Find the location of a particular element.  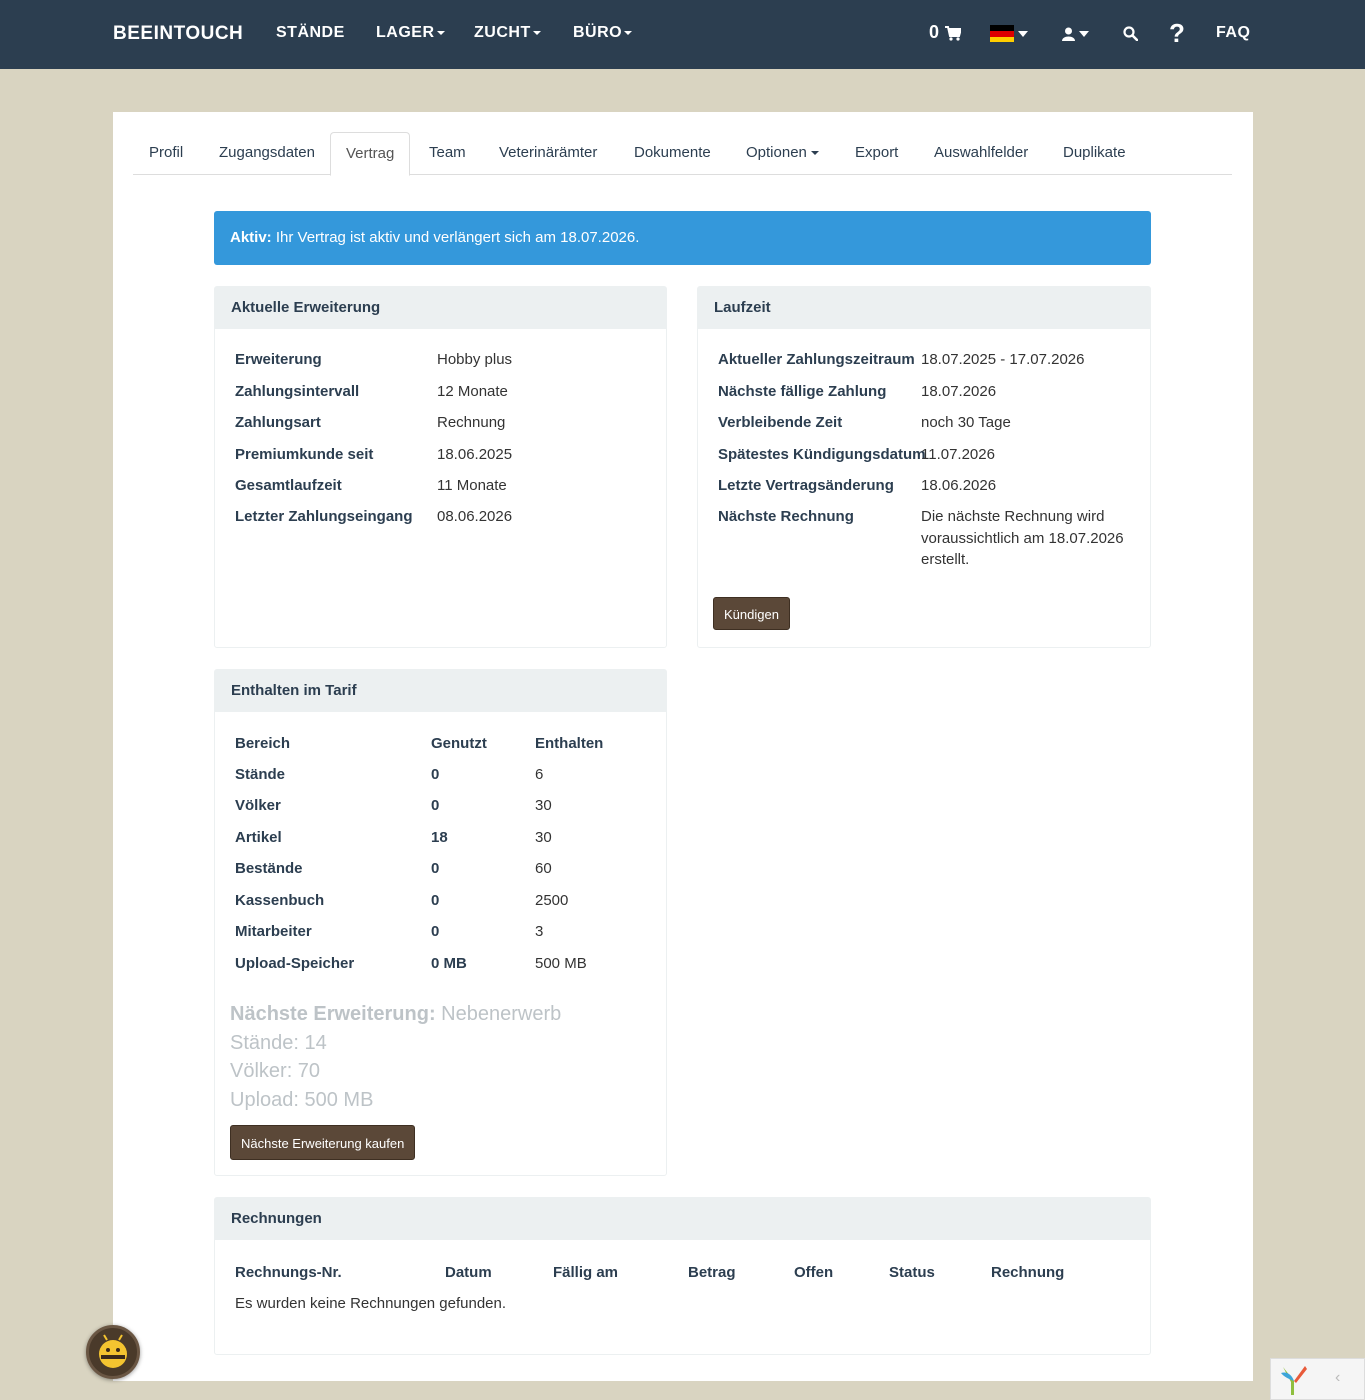

table-cell: 2500 is located at coordinates (552, 900).